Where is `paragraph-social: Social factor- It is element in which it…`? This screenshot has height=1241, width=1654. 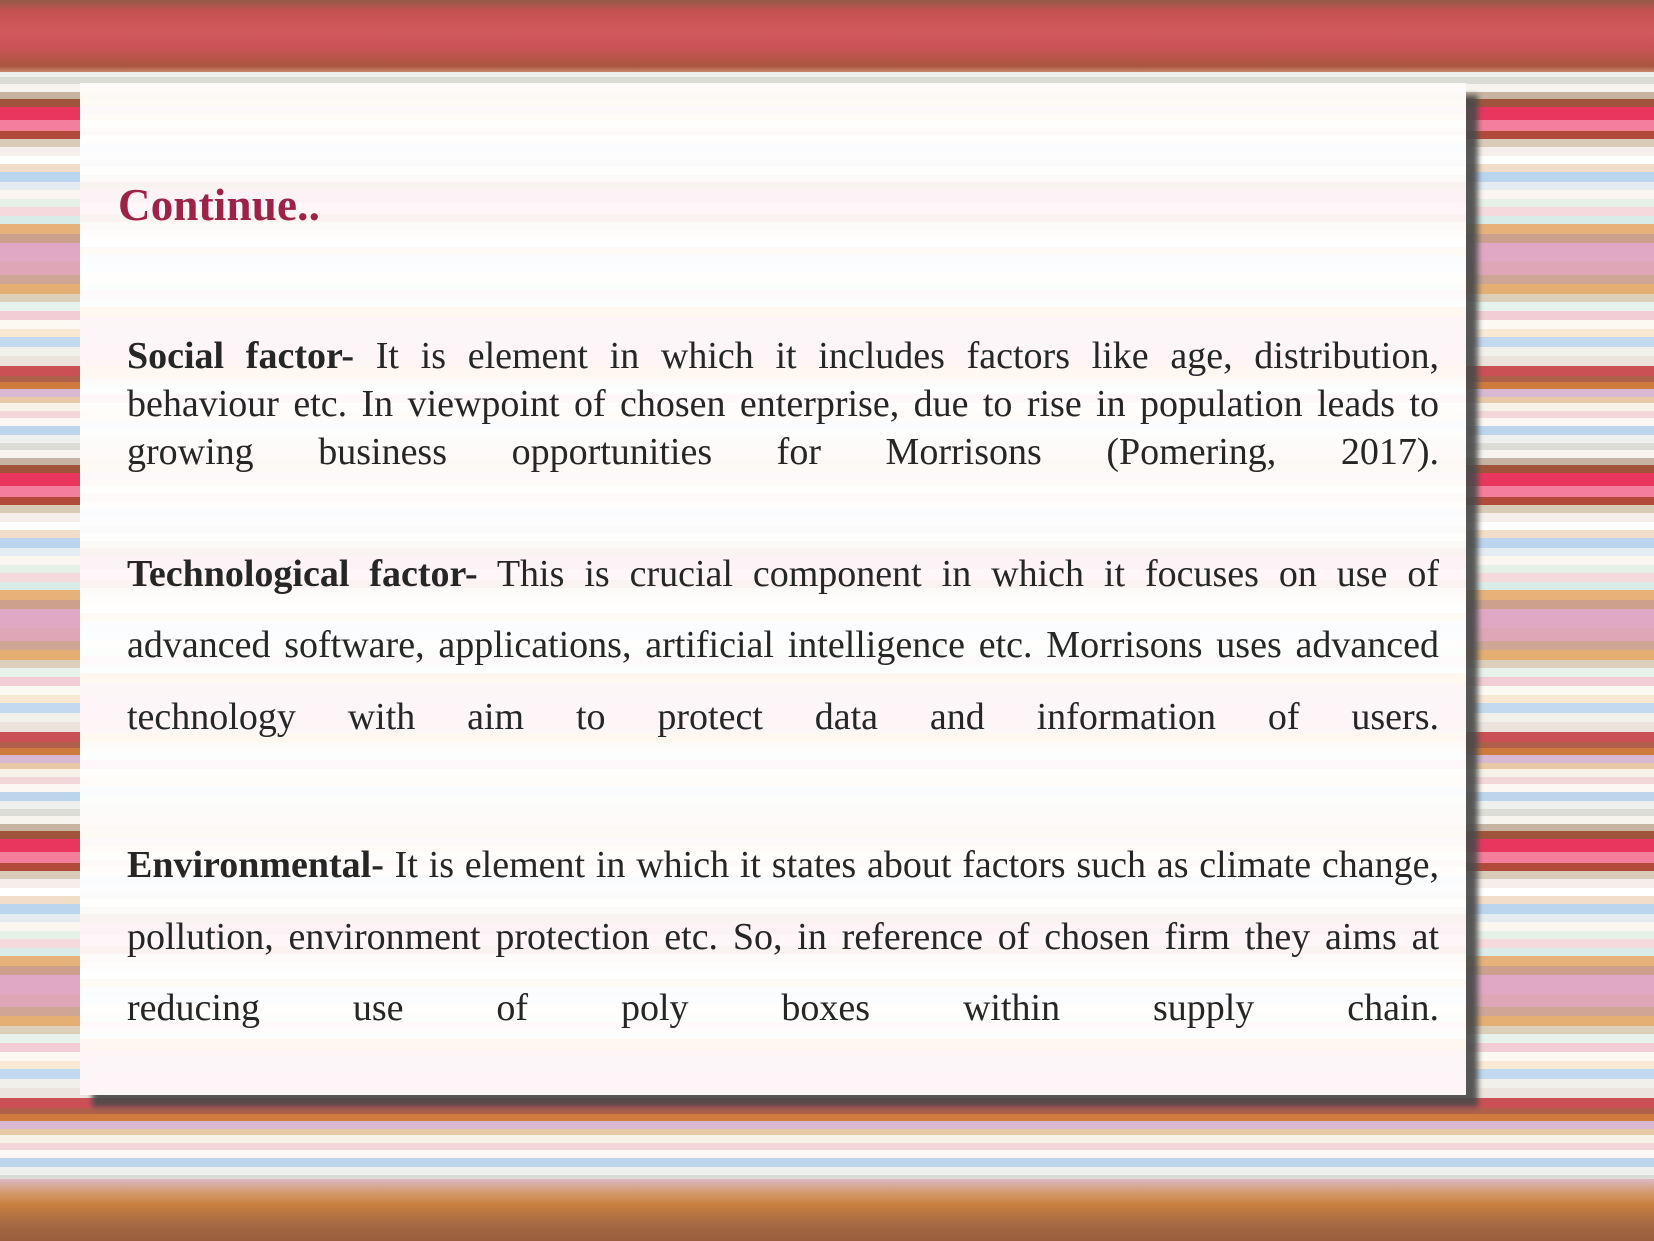
paragraph-social: Social factor- It is element in which it… is located at coordinates (783, 429).